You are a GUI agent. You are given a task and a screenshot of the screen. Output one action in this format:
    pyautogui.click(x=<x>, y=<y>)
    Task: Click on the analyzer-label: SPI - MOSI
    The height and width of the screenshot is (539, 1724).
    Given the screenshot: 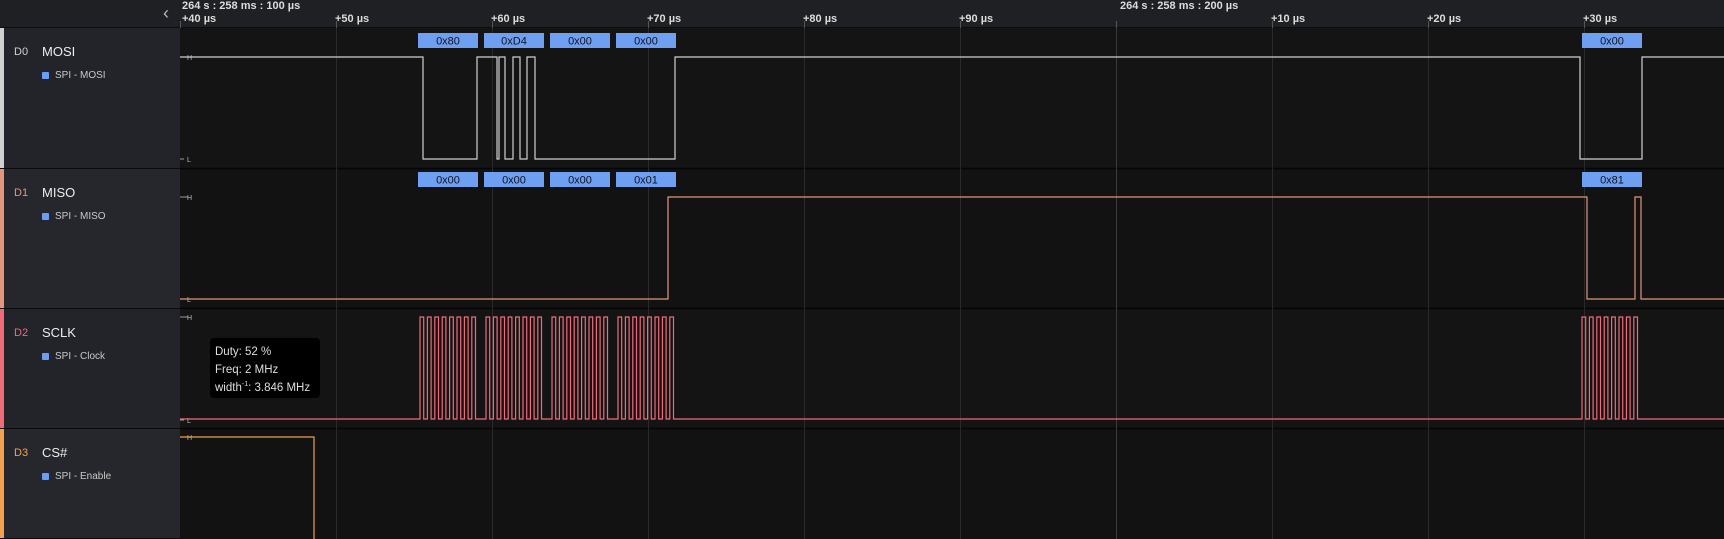 What is the action you would take?
    pyautogui.click(x=80, y=75)
    